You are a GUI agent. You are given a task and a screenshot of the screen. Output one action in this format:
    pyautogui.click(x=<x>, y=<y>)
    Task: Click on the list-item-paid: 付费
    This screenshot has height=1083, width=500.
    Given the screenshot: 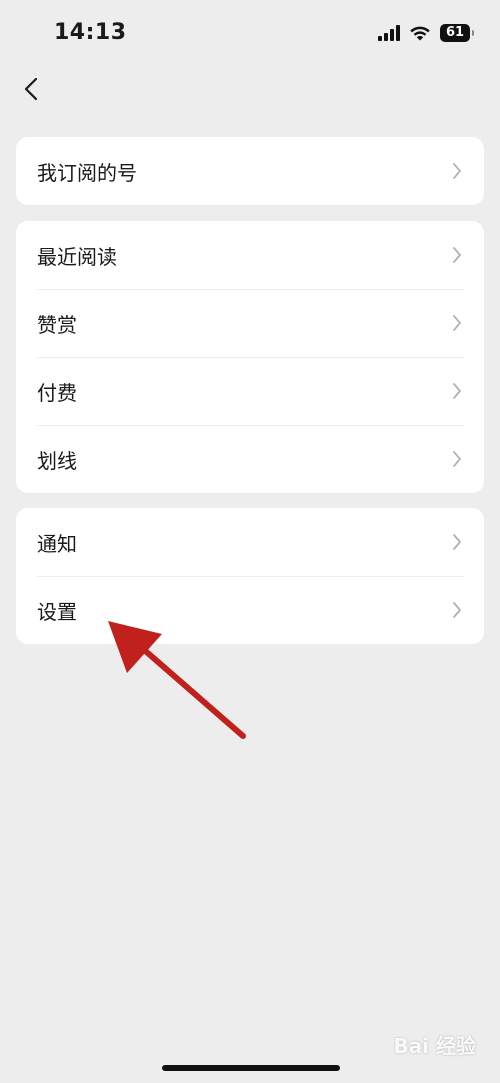 What is the action you would take?
    pyautogui.click(x=250, y=391)
    